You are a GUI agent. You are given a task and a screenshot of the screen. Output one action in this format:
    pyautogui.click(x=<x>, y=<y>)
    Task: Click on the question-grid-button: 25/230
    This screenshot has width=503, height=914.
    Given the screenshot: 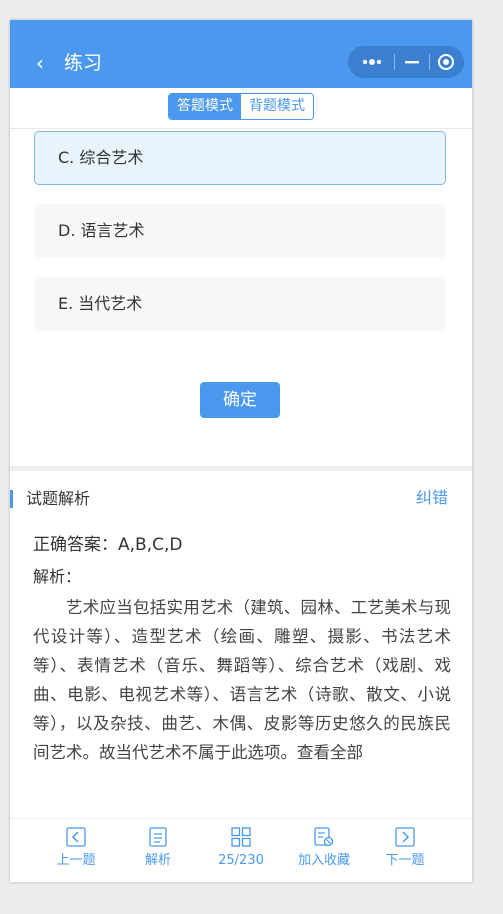 What is the action you would take?
    pyautogui.click(x=241, y=848)
    